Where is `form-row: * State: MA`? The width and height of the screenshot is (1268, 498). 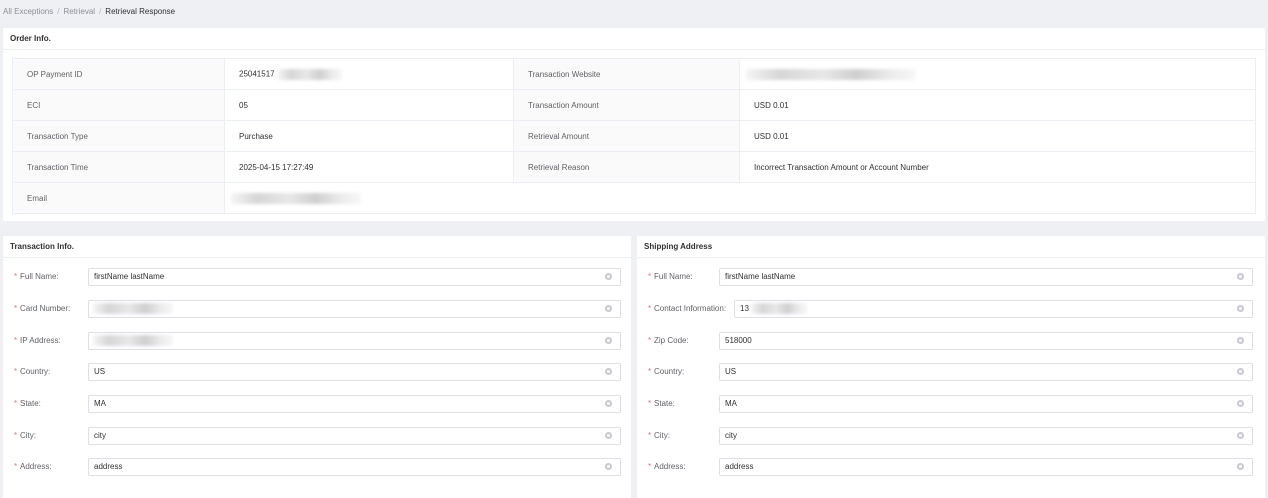 form-row: * State: MA is located at coordinates (317, 404).